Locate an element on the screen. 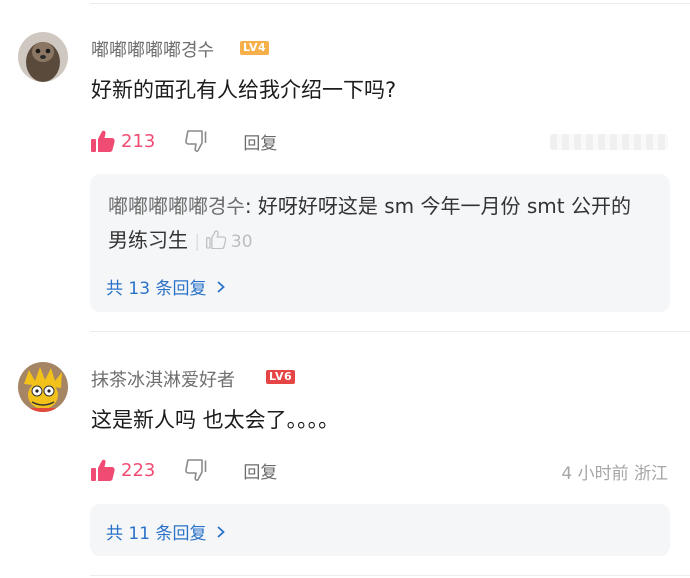 Image resolution: width=690 pixels, height=578 pixels. top-divider is located at coordinates (390, 3).